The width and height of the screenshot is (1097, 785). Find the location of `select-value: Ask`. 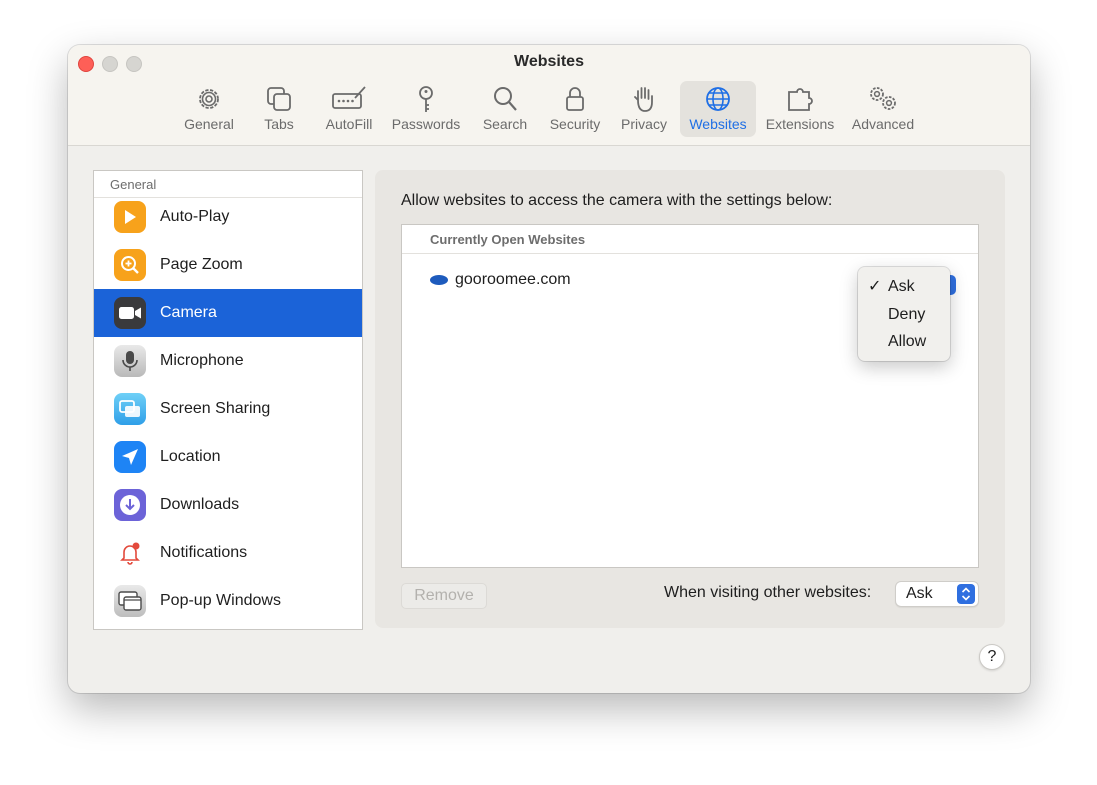

select-value: Ask is located at coordinates (919, 593).